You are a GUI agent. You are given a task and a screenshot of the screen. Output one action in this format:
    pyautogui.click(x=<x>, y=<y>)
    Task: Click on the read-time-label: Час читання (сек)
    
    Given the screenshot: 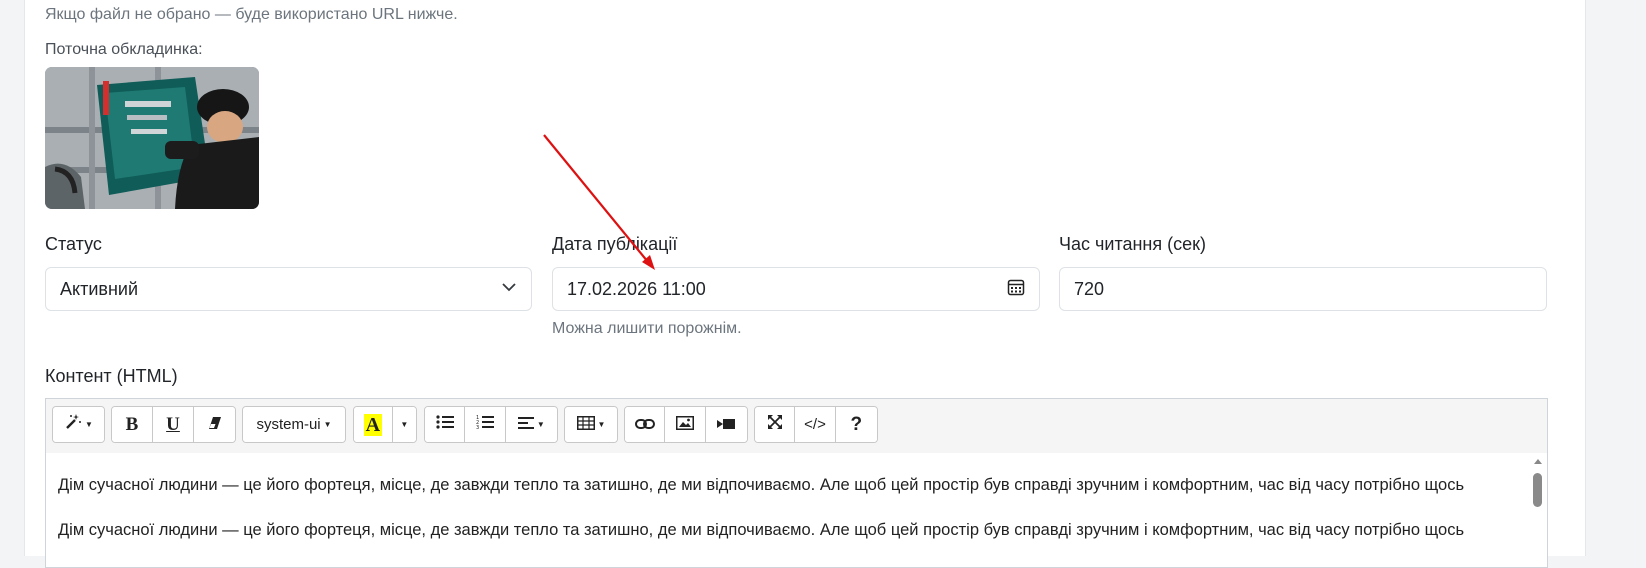 What is the action you would take?
    pyautogui.click(x=1132, y=244)
    